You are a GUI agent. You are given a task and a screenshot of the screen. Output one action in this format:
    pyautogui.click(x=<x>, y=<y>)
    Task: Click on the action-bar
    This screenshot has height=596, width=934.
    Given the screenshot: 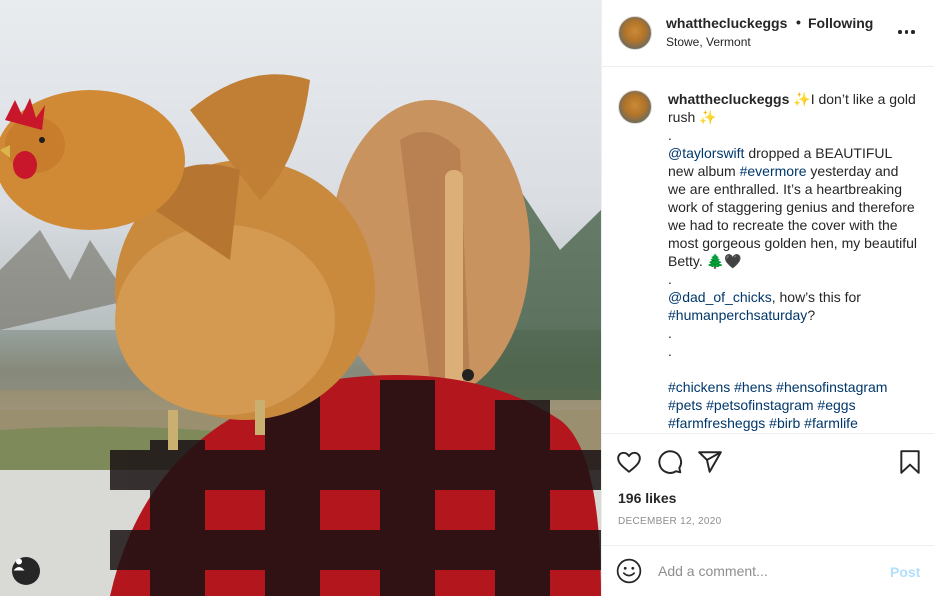 What is the action you would take?
    pyautogui.click(x=768, y=460)
    